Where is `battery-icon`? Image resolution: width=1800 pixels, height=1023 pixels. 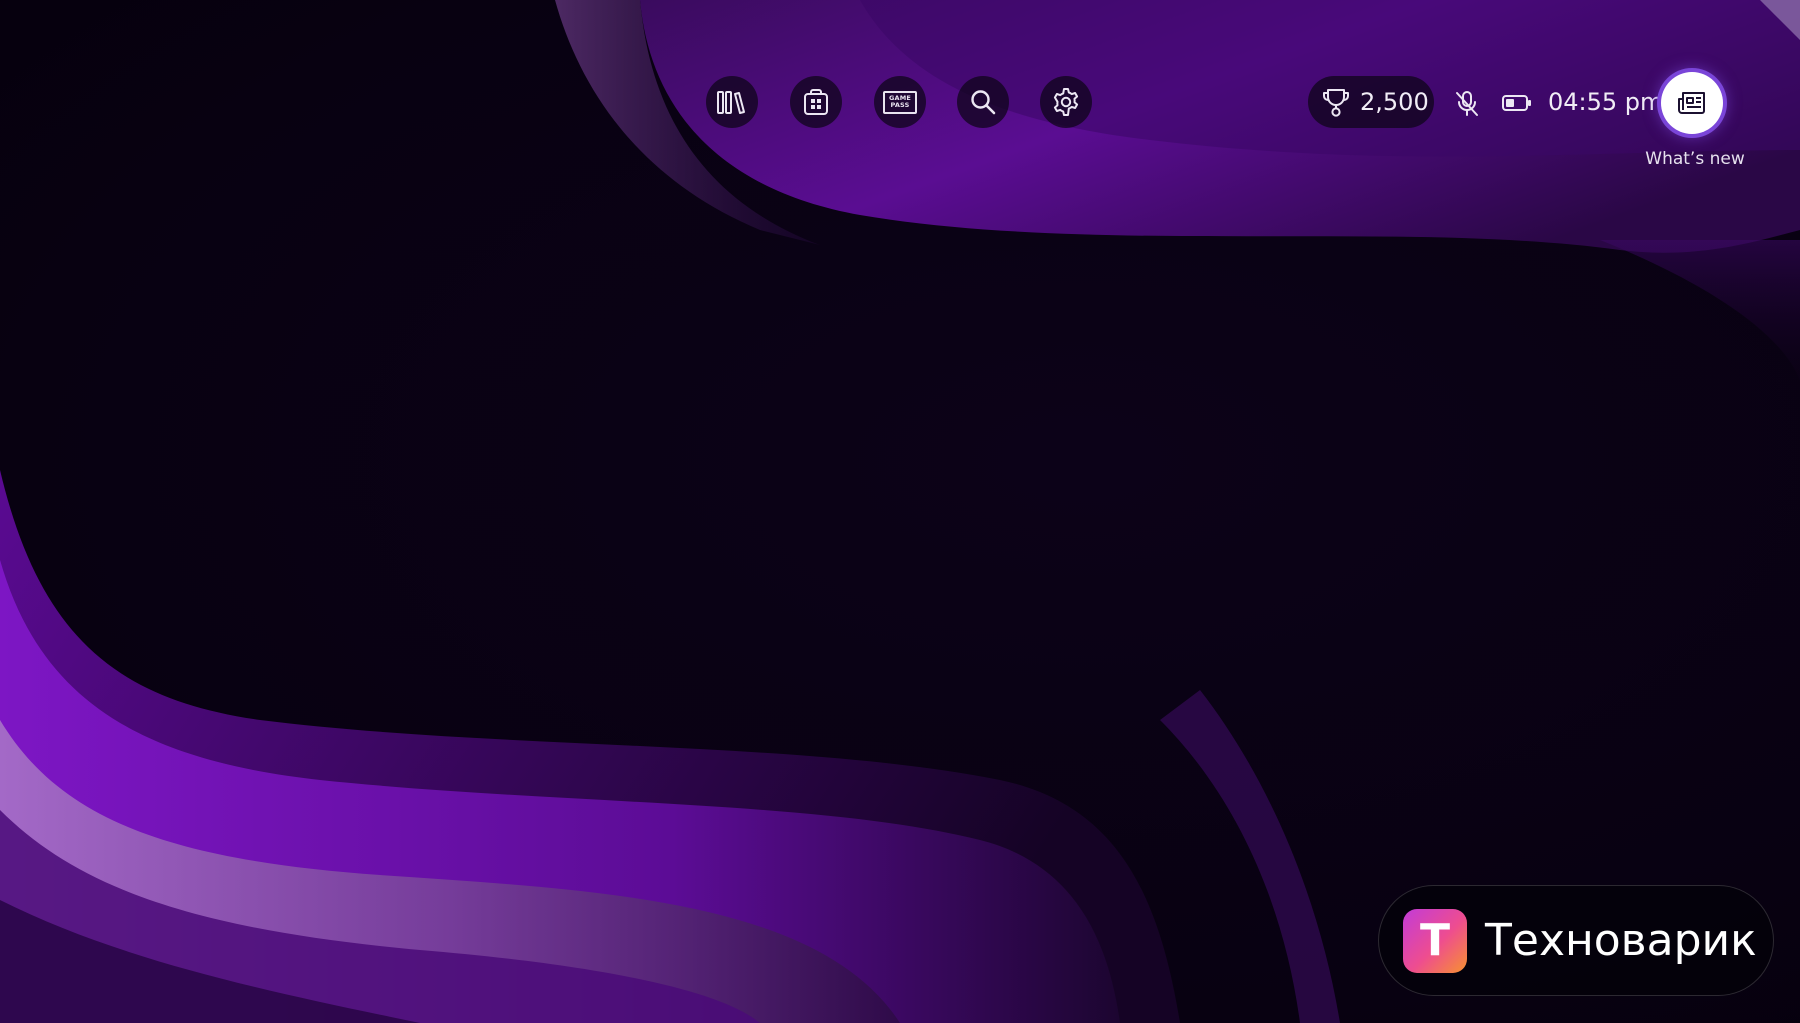 battery-icon is located at coordinates (1516, 103).